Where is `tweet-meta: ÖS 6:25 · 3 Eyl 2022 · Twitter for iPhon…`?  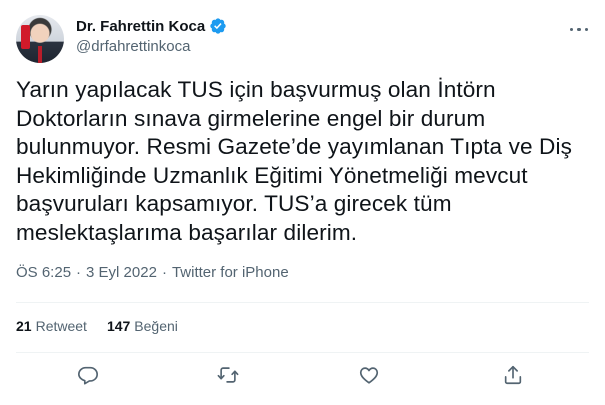 tweet-meta: ÖS 6:25 · 3 Eyl 2022 · Twitter for iPhon… is located at coordinates (152, 272).